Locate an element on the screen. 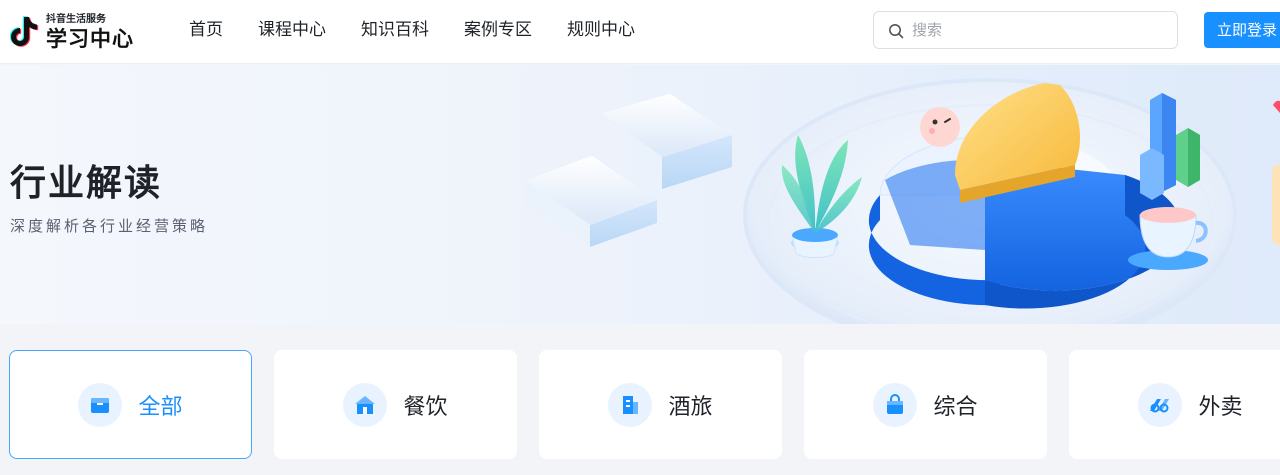  logo-title: 学习中心 is located at coordinates (90, 39).